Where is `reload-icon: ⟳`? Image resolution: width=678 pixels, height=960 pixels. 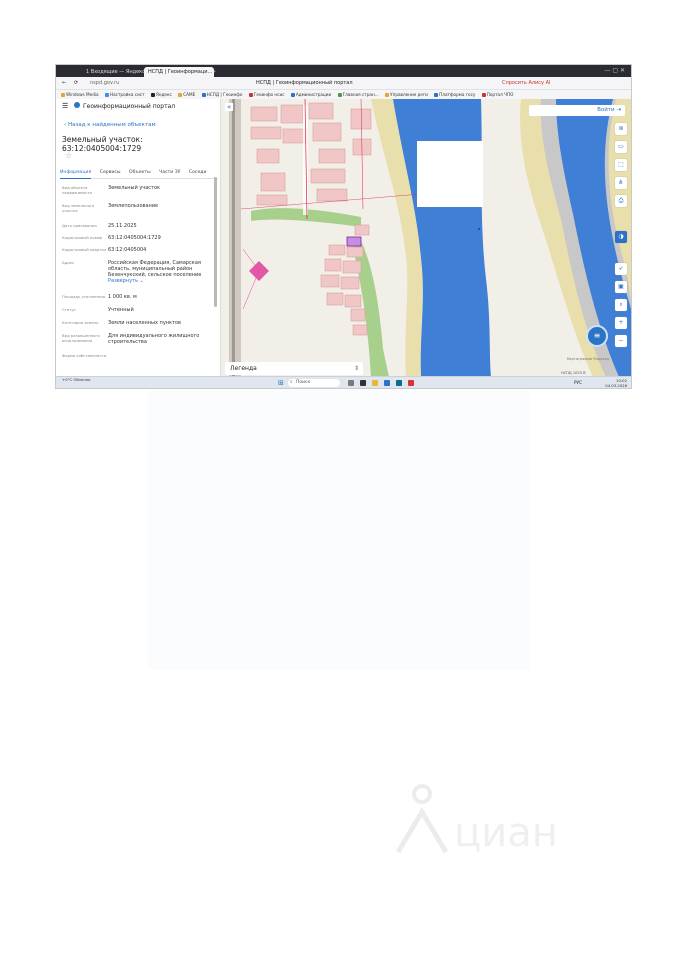 reload-icon: ⟳ is located at coordinates (76, 83).